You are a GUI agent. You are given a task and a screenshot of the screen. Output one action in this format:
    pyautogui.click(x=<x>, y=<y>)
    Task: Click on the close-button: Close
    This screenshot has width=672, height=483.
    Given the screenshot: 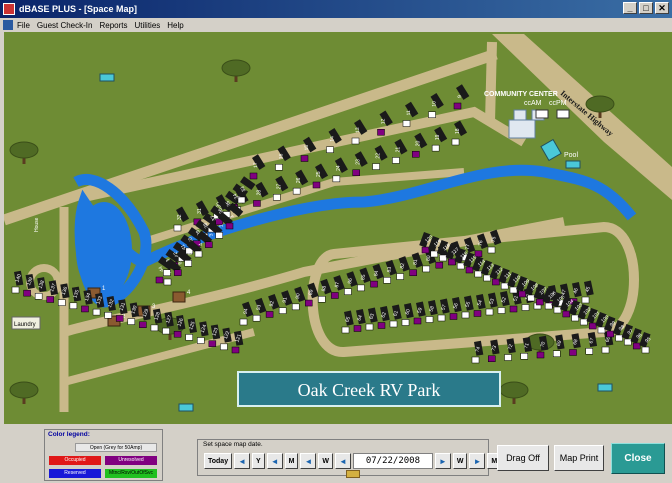 What is the action you would take?
    pyautogui.click(x=638, y=458)
    